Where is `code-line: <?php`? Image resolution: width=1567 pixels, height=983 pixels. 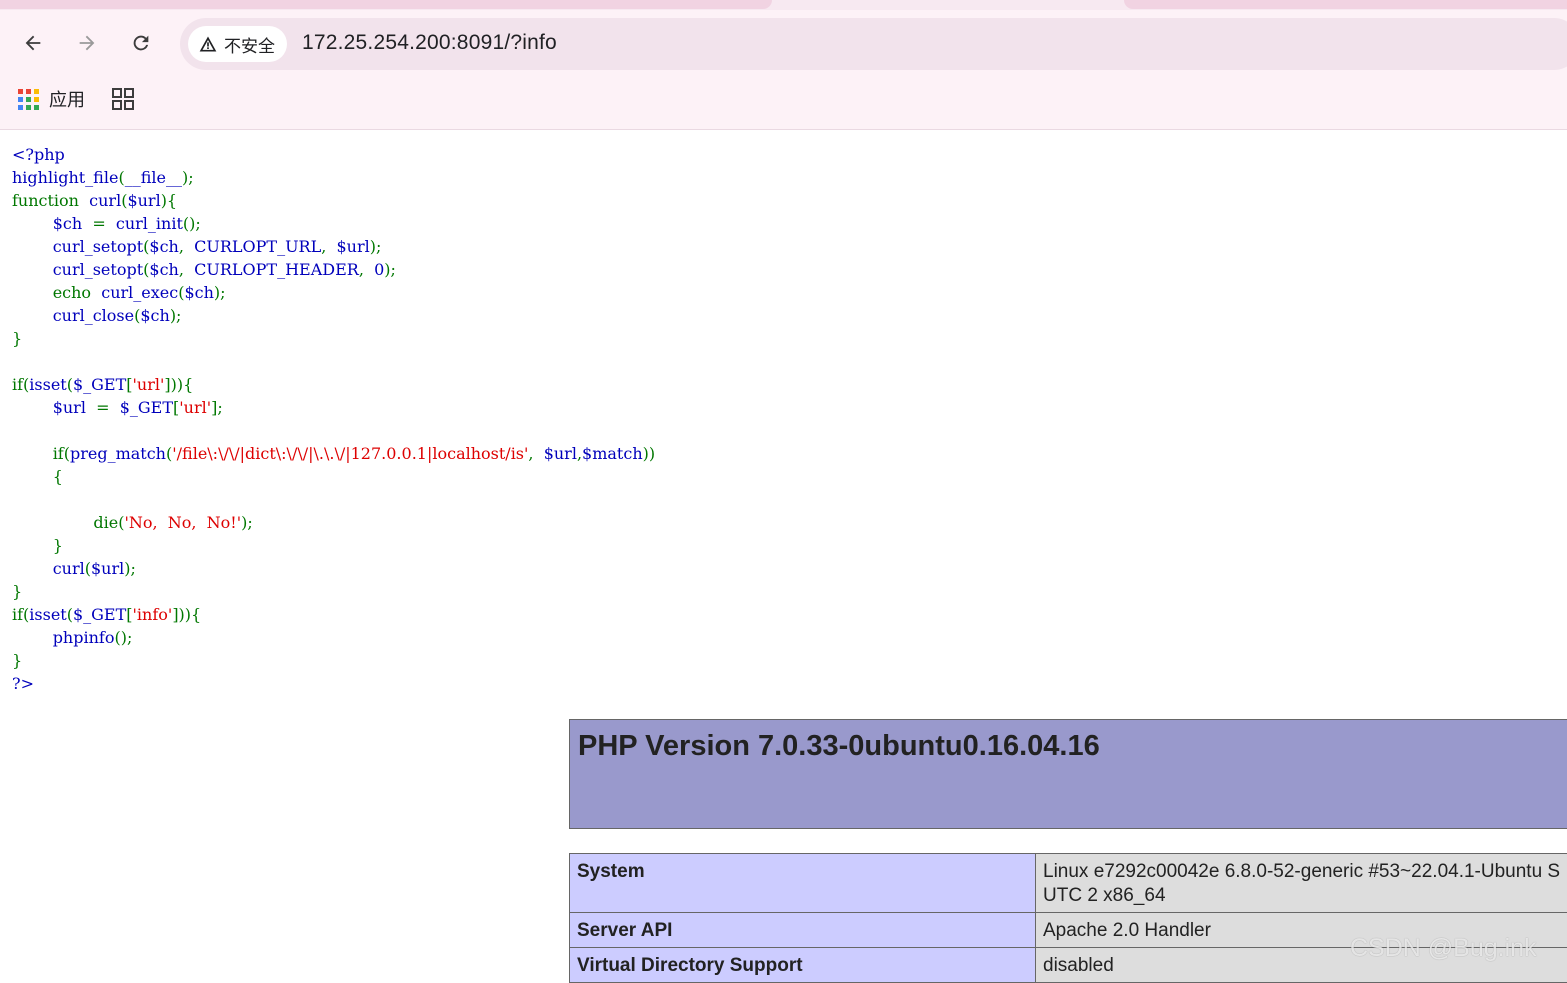
code-line: <?php is located at coordinates (333, 154).